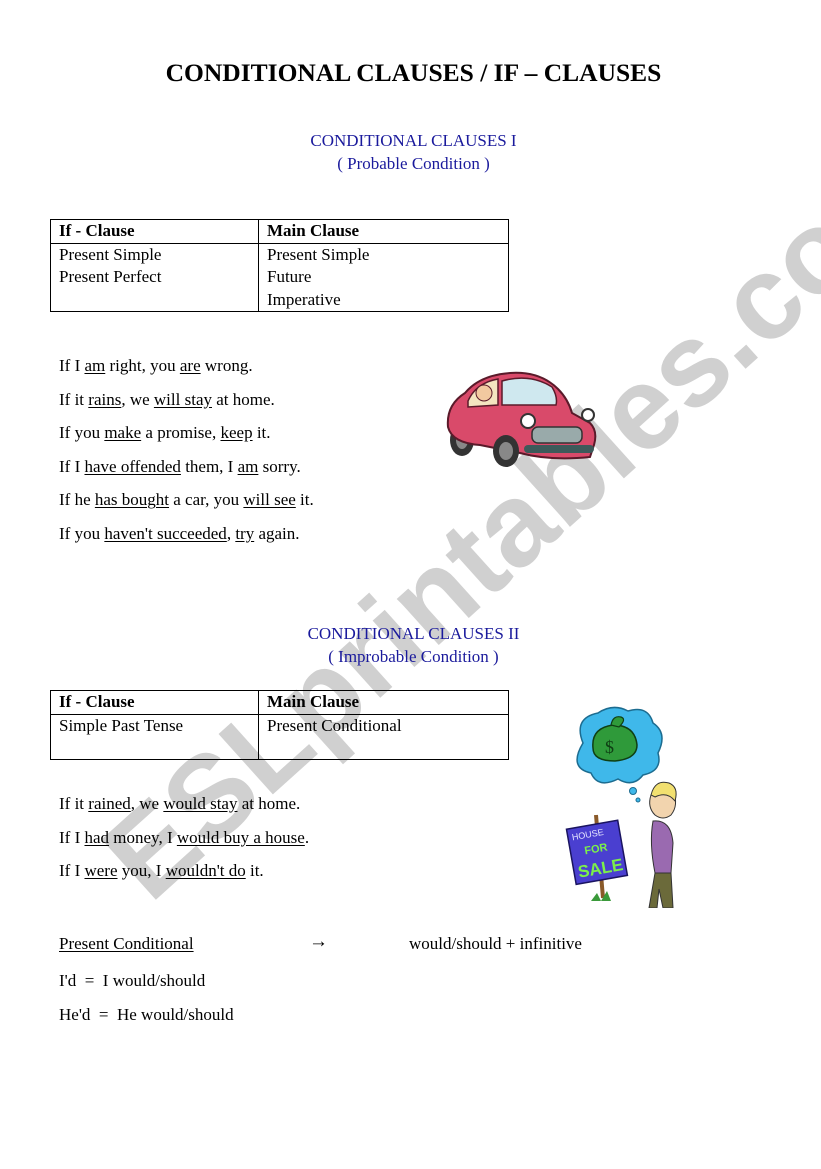 The image size is (821, 1169). I want to click on if-clause-cell: Present Simple Present Perfect, so click(154, 277).